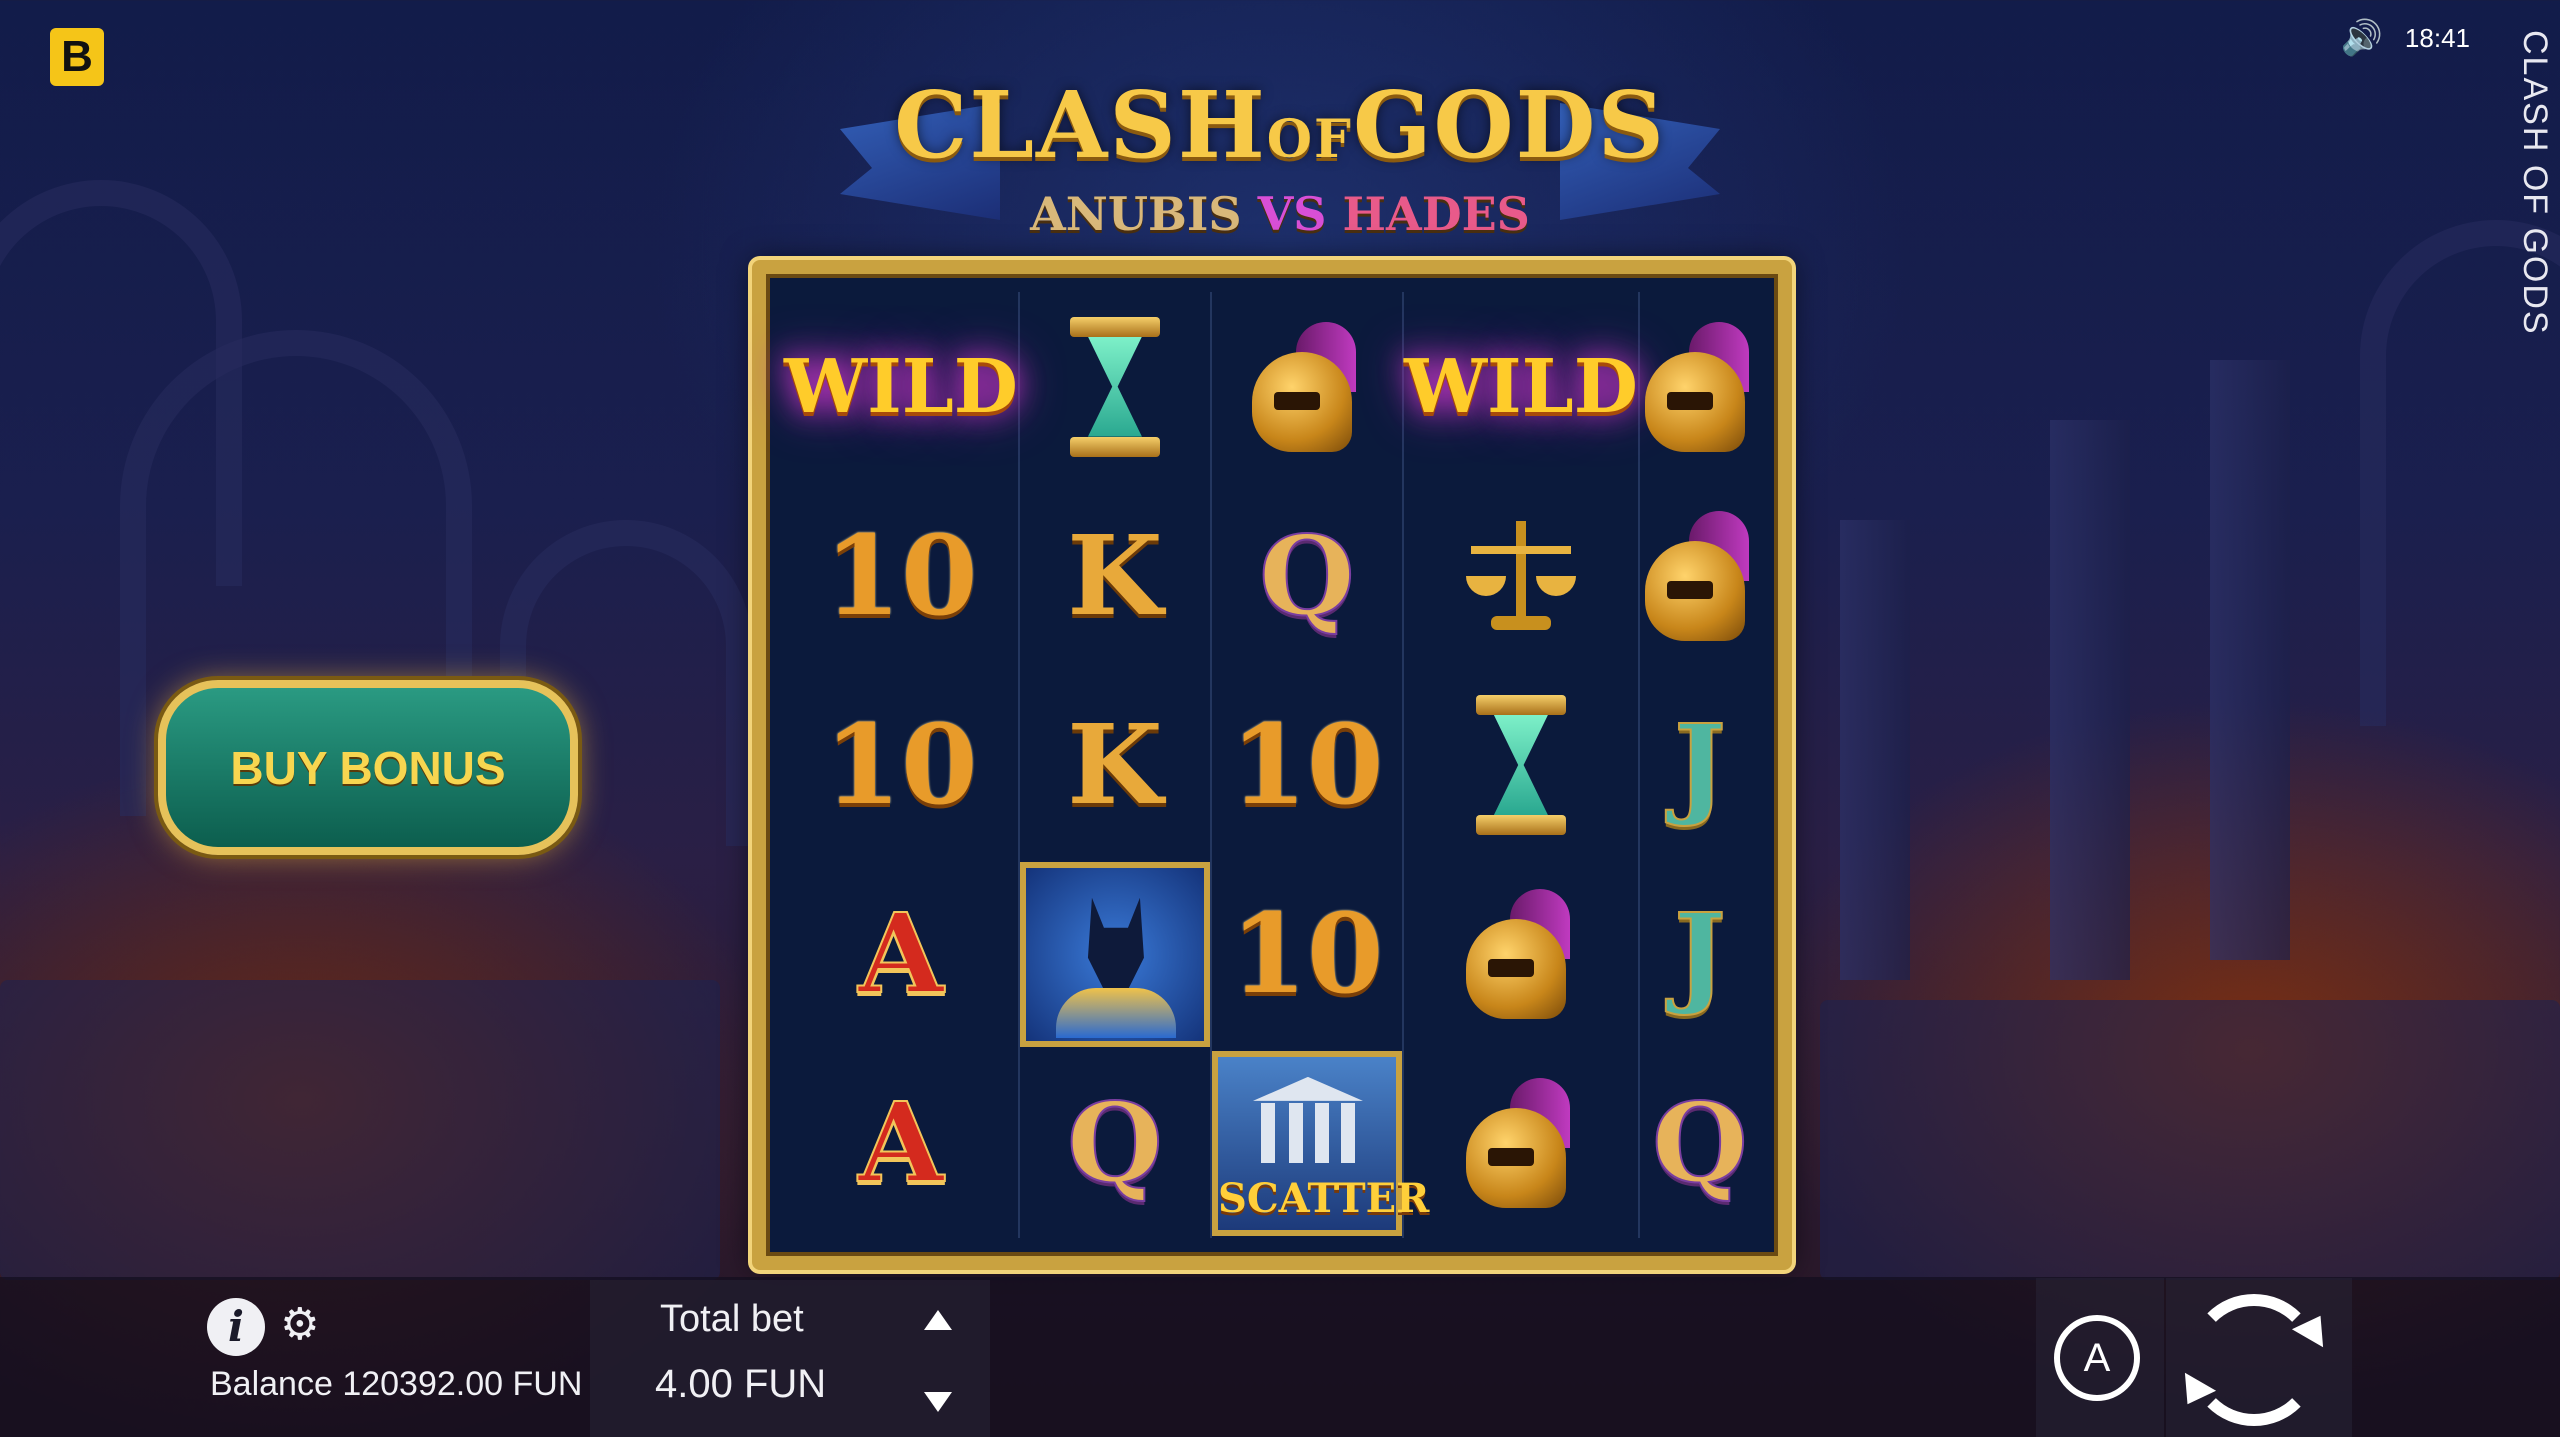  What do you see at coordinates (423, 1384) in the screenshot?
I see `balance-value: 120392.00` at bounding box center [423, 1384].